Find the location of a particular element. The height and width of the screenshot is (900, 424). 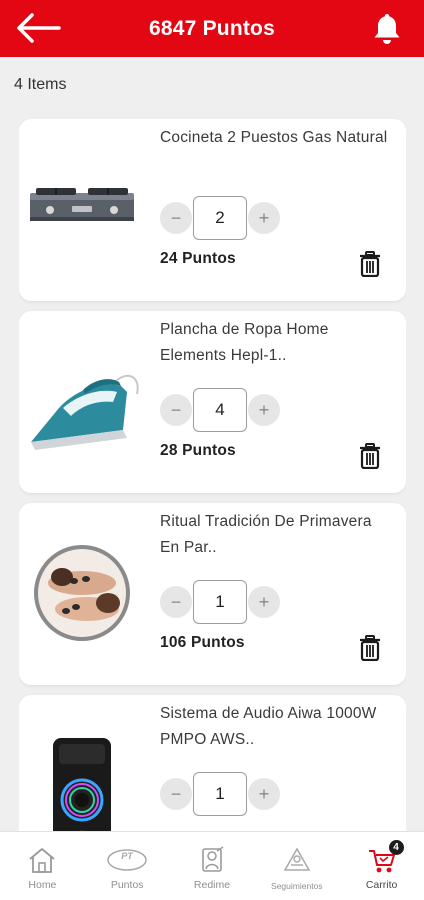

notifications-button is located at coordinates (387, 29).